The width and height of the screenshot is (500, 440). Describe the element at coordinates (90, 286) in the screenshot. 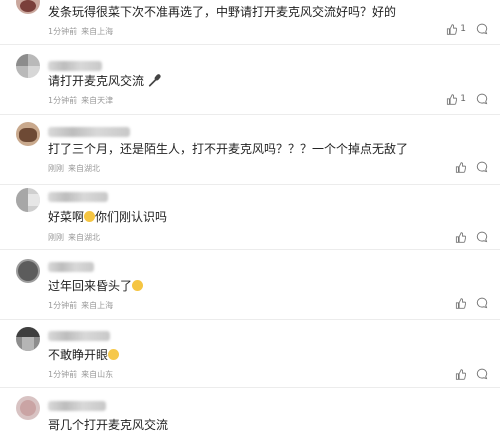

I see `comment-text-main: 过年回来昏头了` at that location.